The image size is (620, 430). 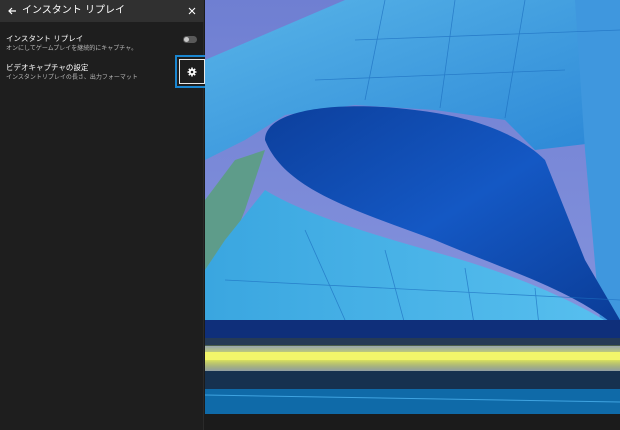 I want to click on video-capture-label: ビデオキャプチャの設定, so click(x=47, y=67).